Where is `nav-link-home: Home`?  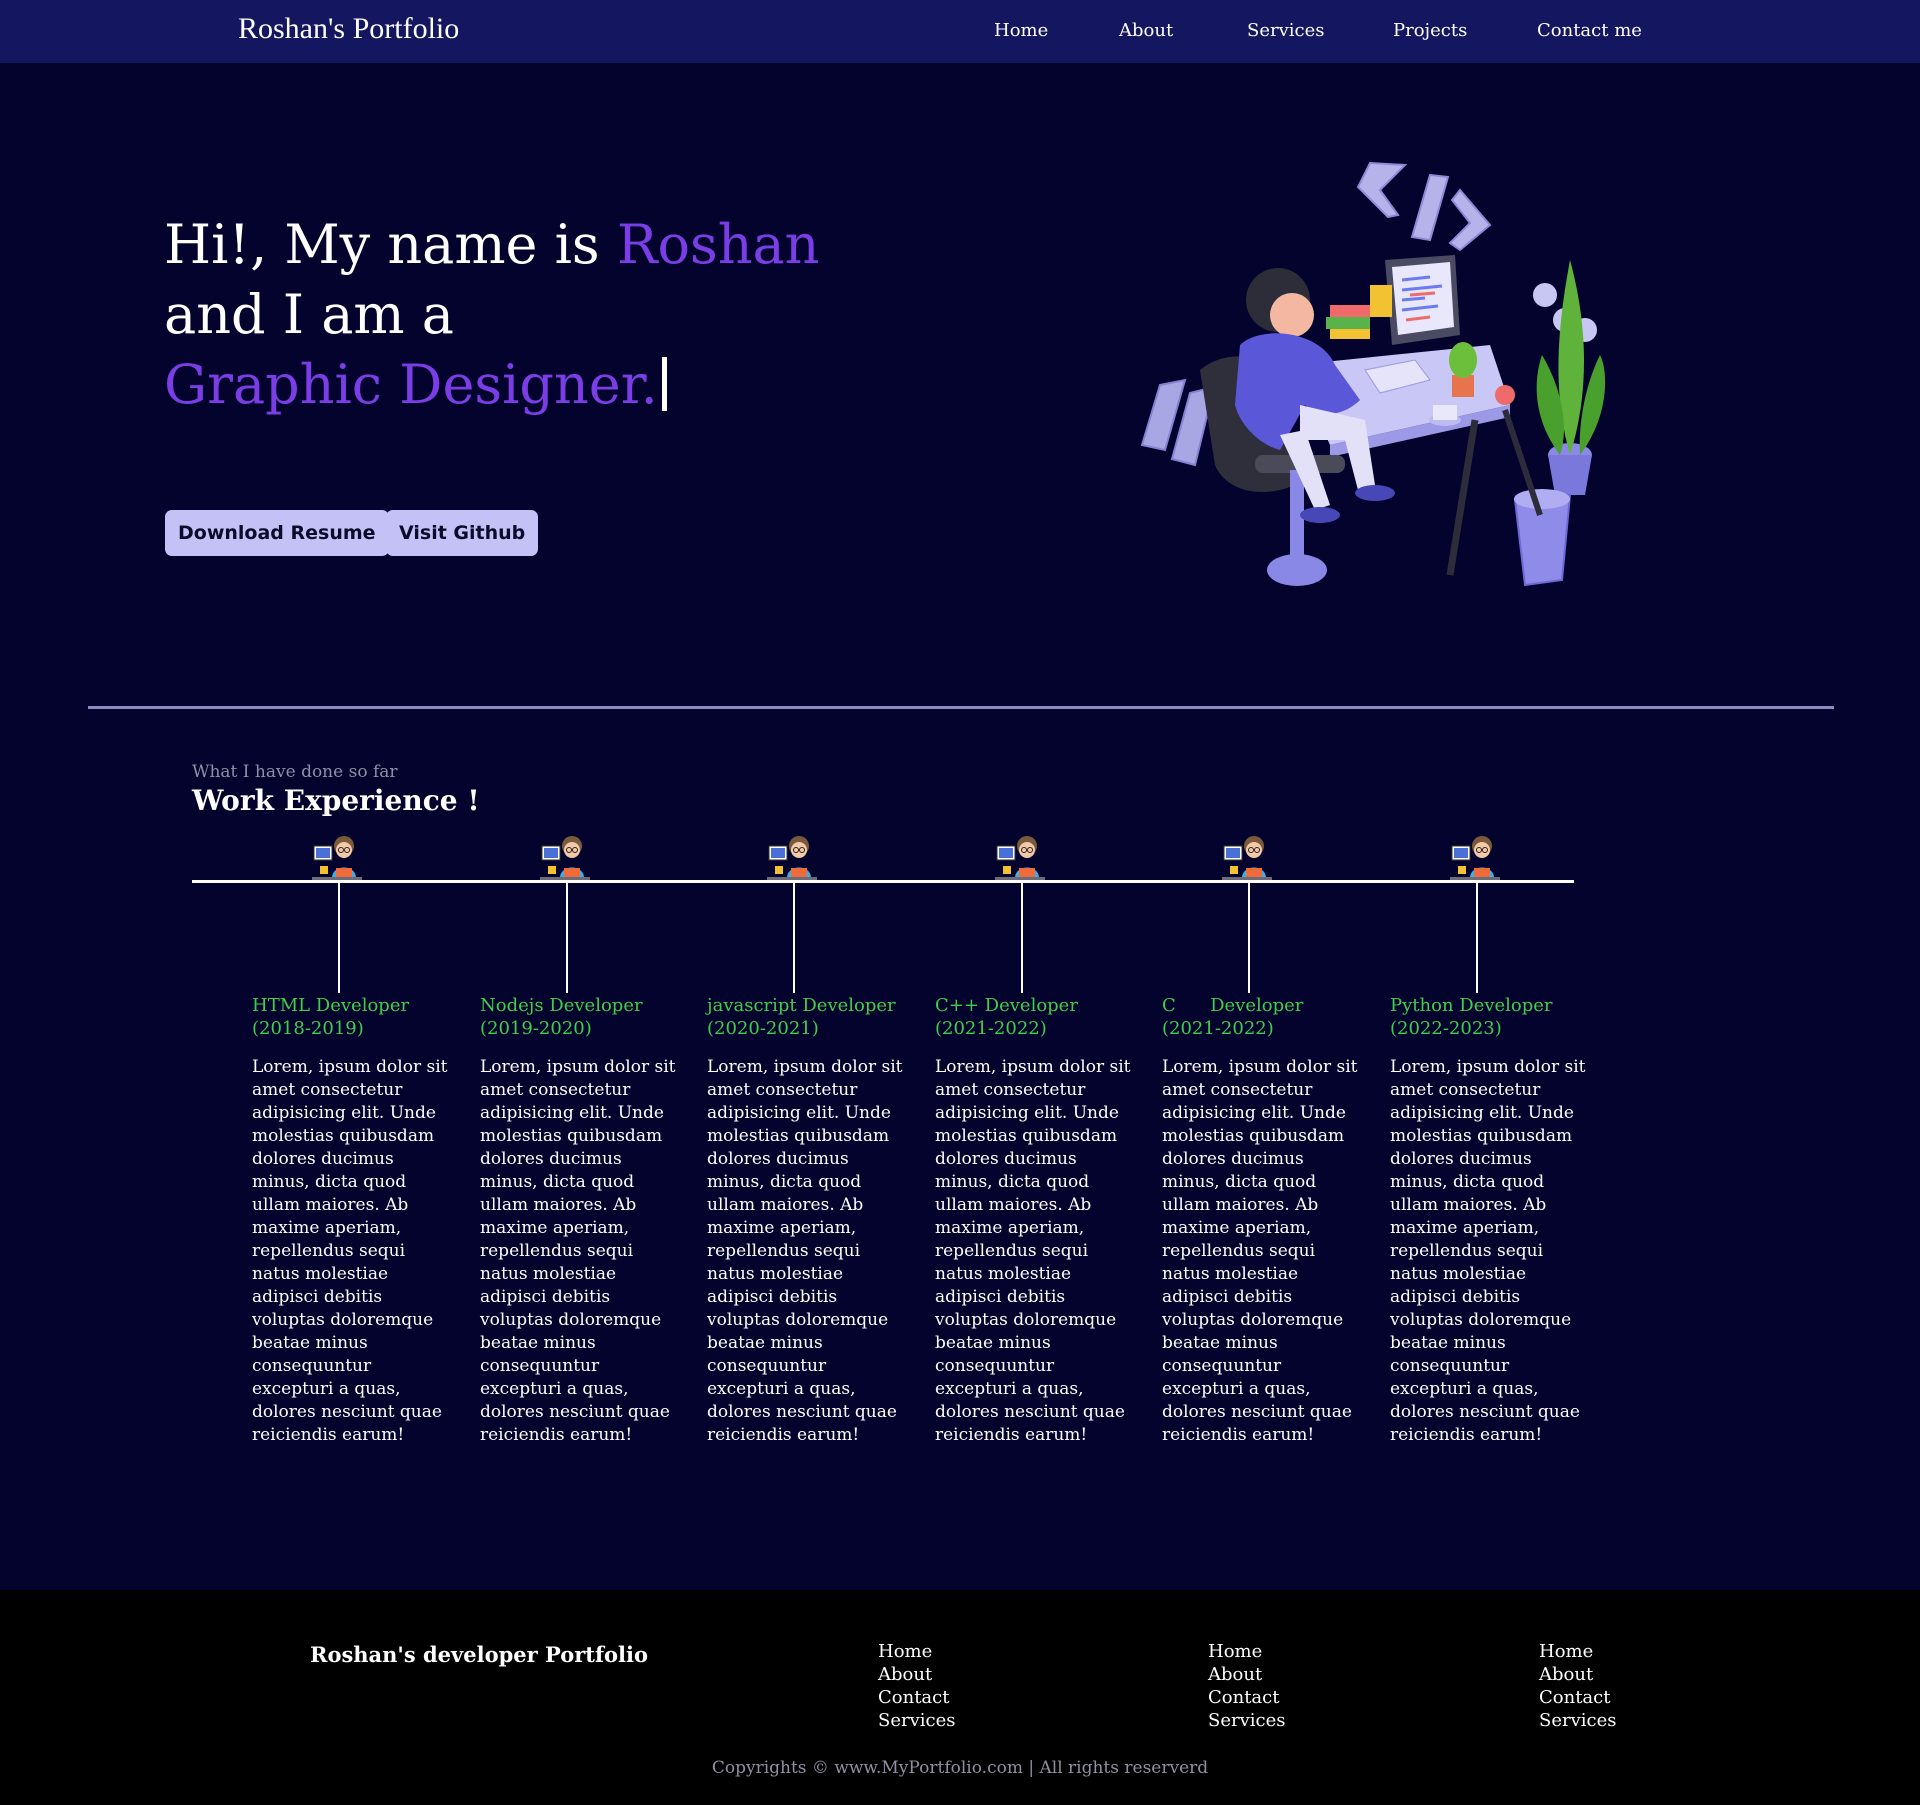
nav-link-home: Home is located at coordinates (1021, 30).